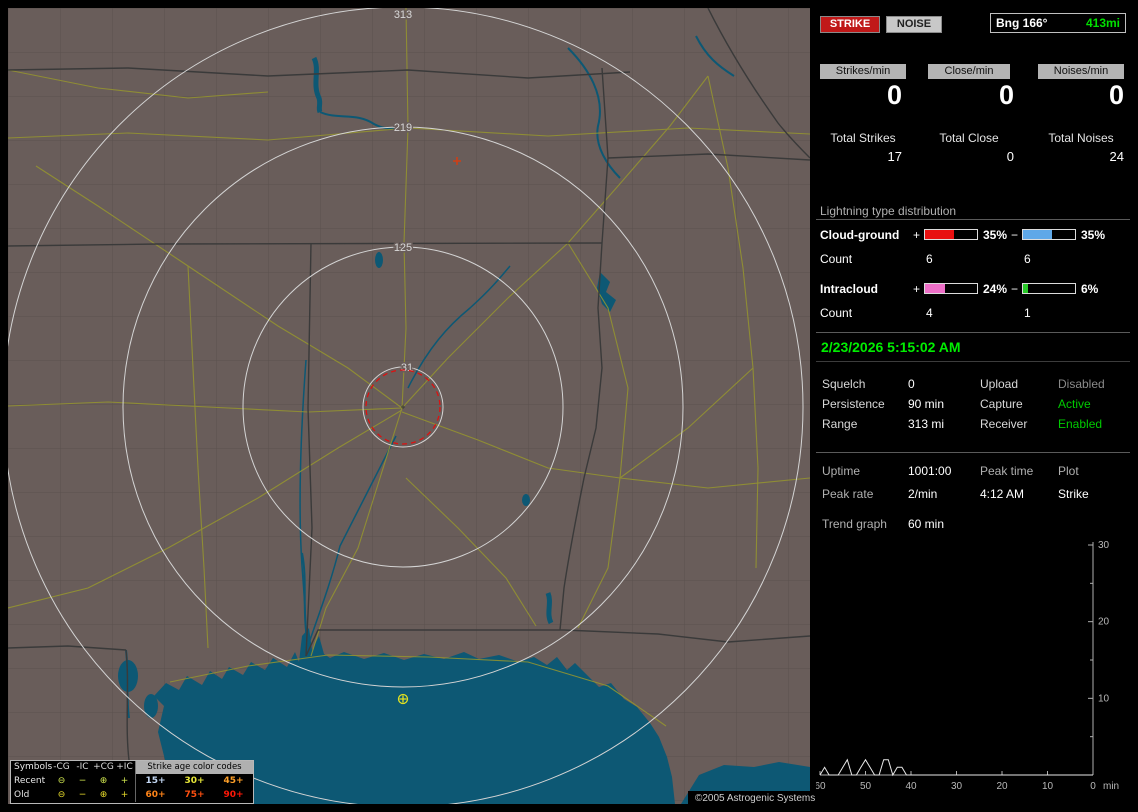 The image size is (1138, 812). Describe the element at coordinates (850, 24) in the screenshot. I see `strike-mode-button: STRIKE` at that location.